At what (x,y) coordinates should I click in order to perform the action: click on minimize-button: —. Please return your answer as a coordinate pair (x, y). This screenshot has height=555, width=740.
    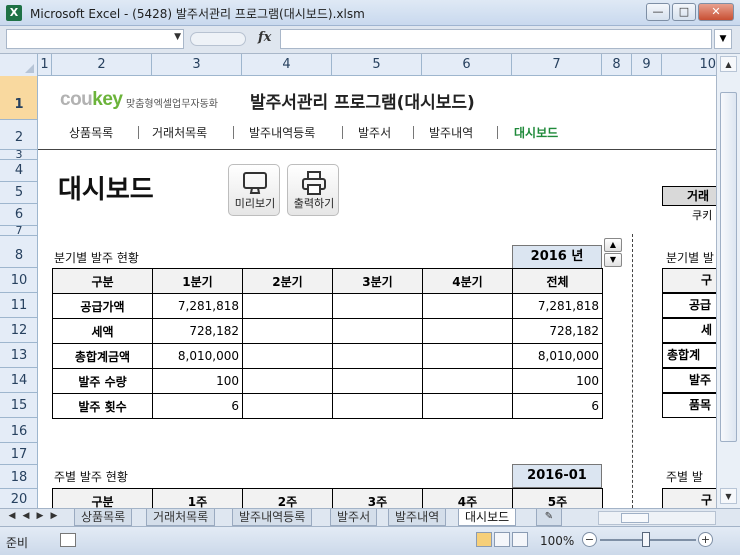
    Looking at the image, I should click on (658, 12).